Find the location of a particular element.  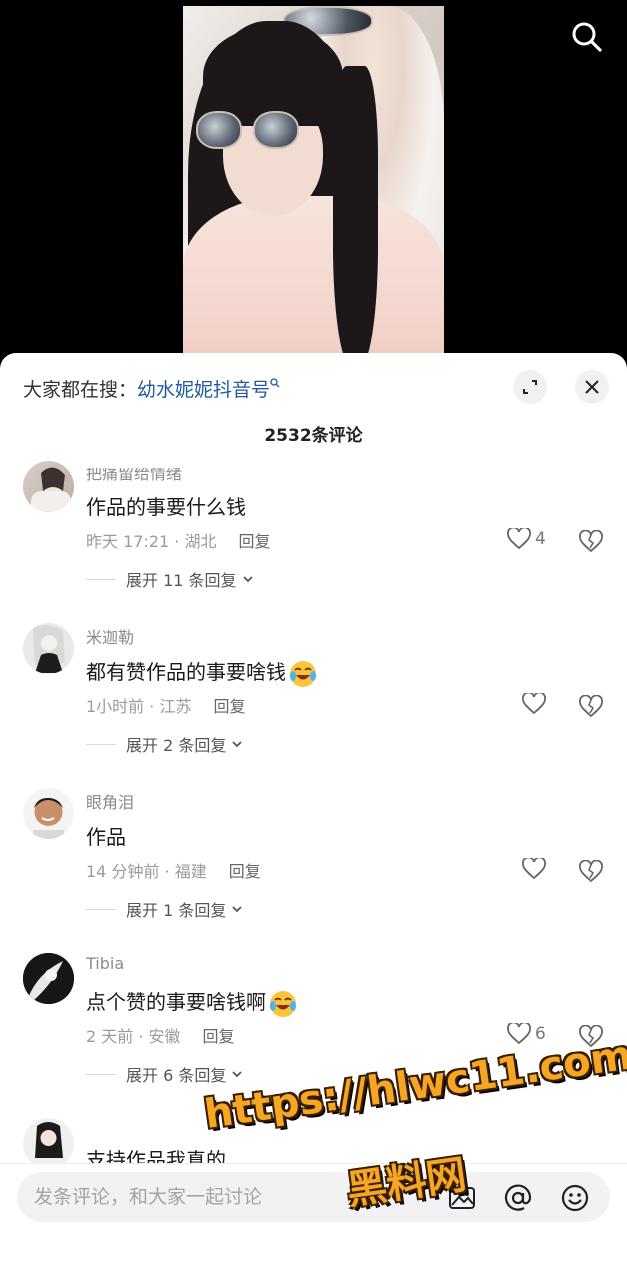

expand-replies-label: 展开 1 条回复 is located at coordinates (176, 910).